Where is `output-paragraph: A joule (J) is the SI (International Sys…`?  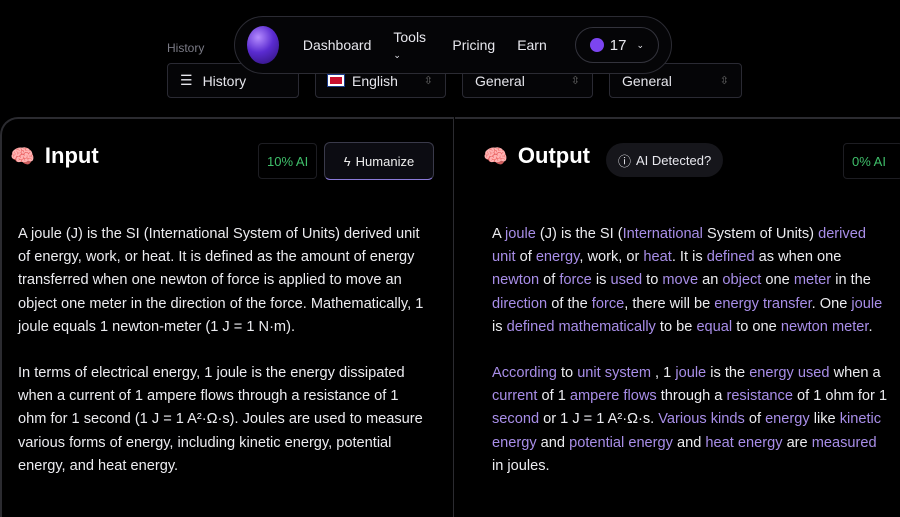 output-paragraph: A joule (J) is the SI (International Sys… is located at coordinates (692, 281).